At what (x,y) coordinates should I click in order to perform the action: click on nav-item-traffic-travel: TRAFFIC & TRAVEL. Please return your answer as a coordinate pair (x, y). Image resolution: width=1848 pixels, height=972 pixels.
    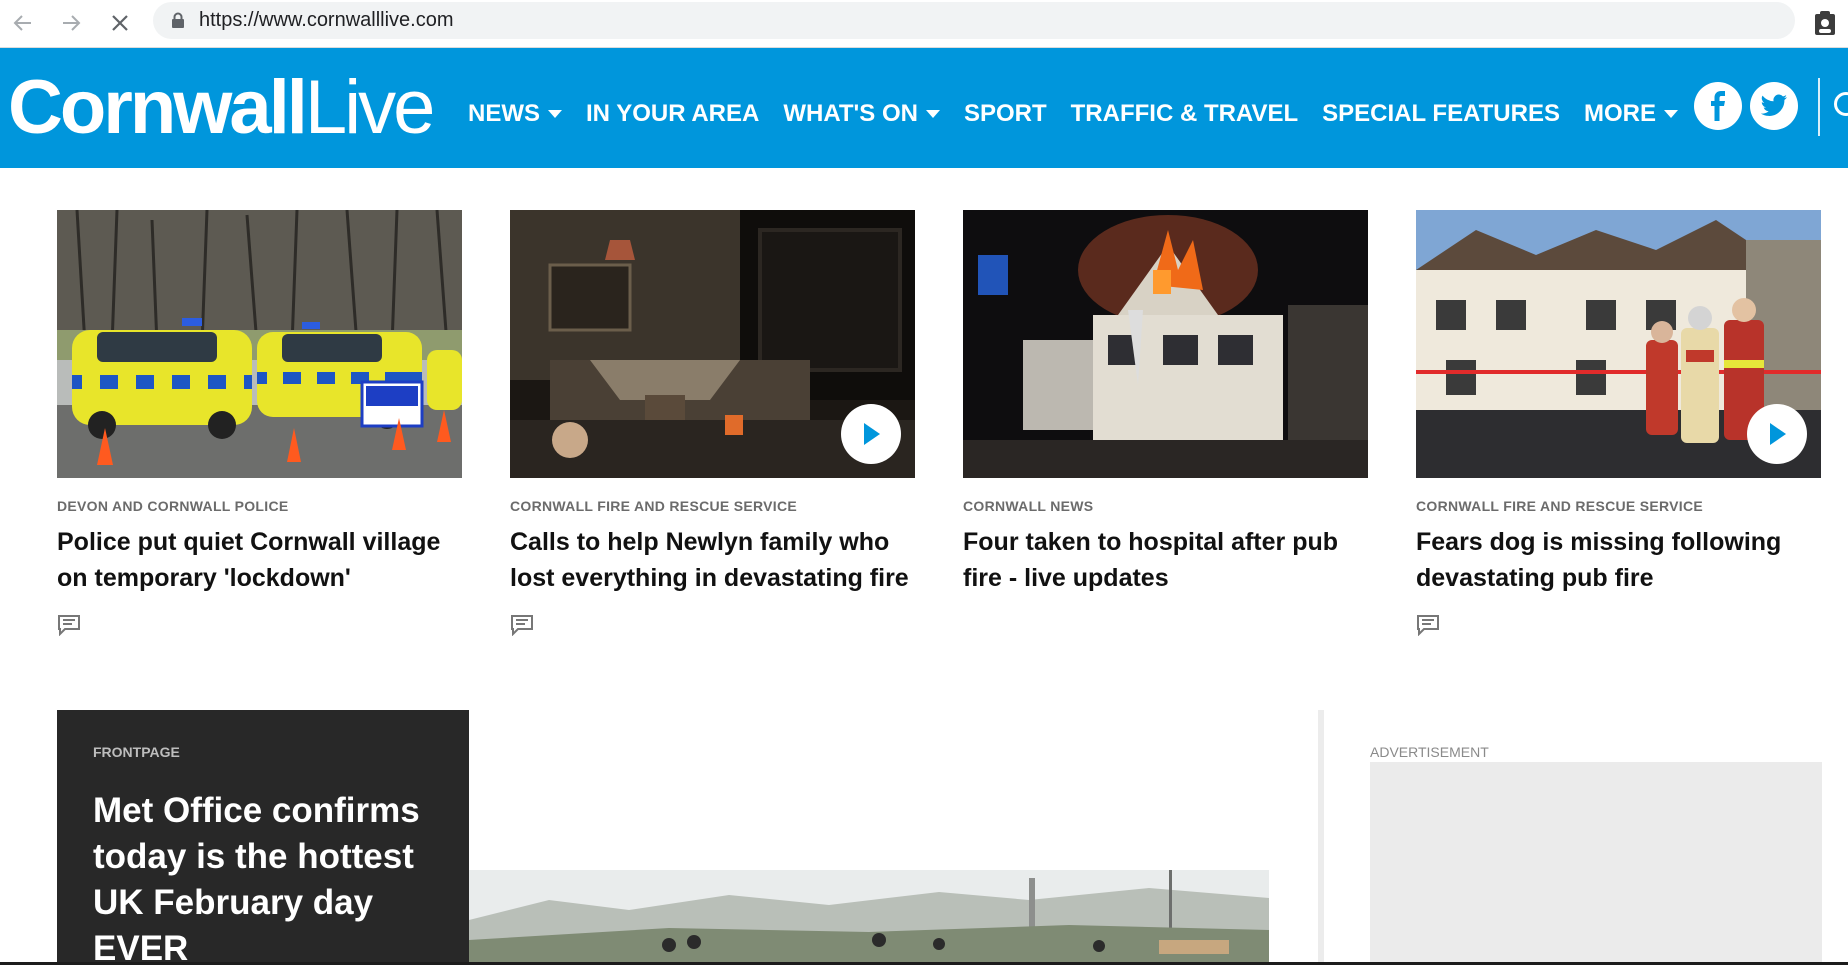
    Looking at the image, I should click on (1185, 114).